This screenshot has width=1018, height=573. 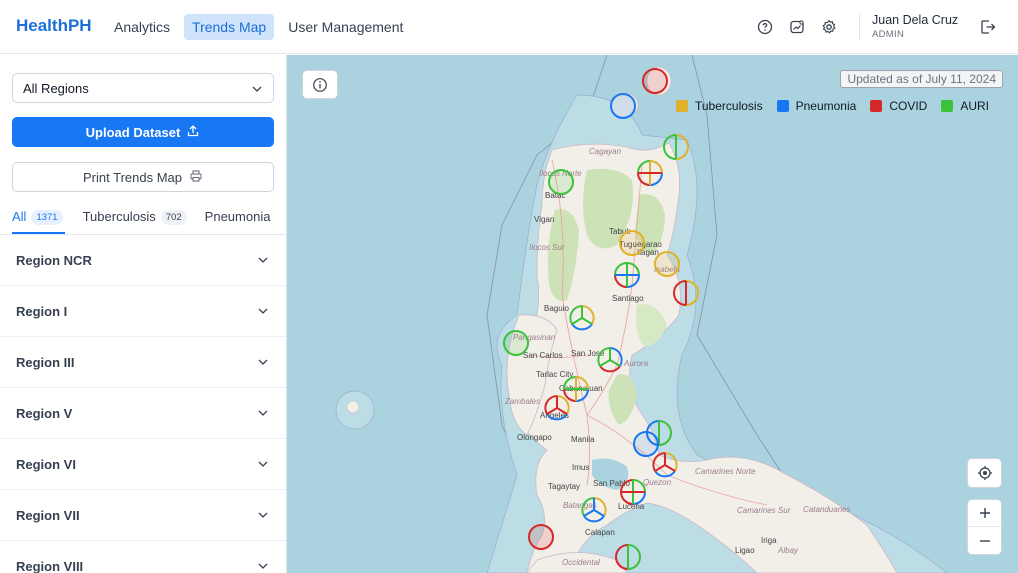 I want to click on tab-label: Tuberculosis, so click(x=119, y=216).